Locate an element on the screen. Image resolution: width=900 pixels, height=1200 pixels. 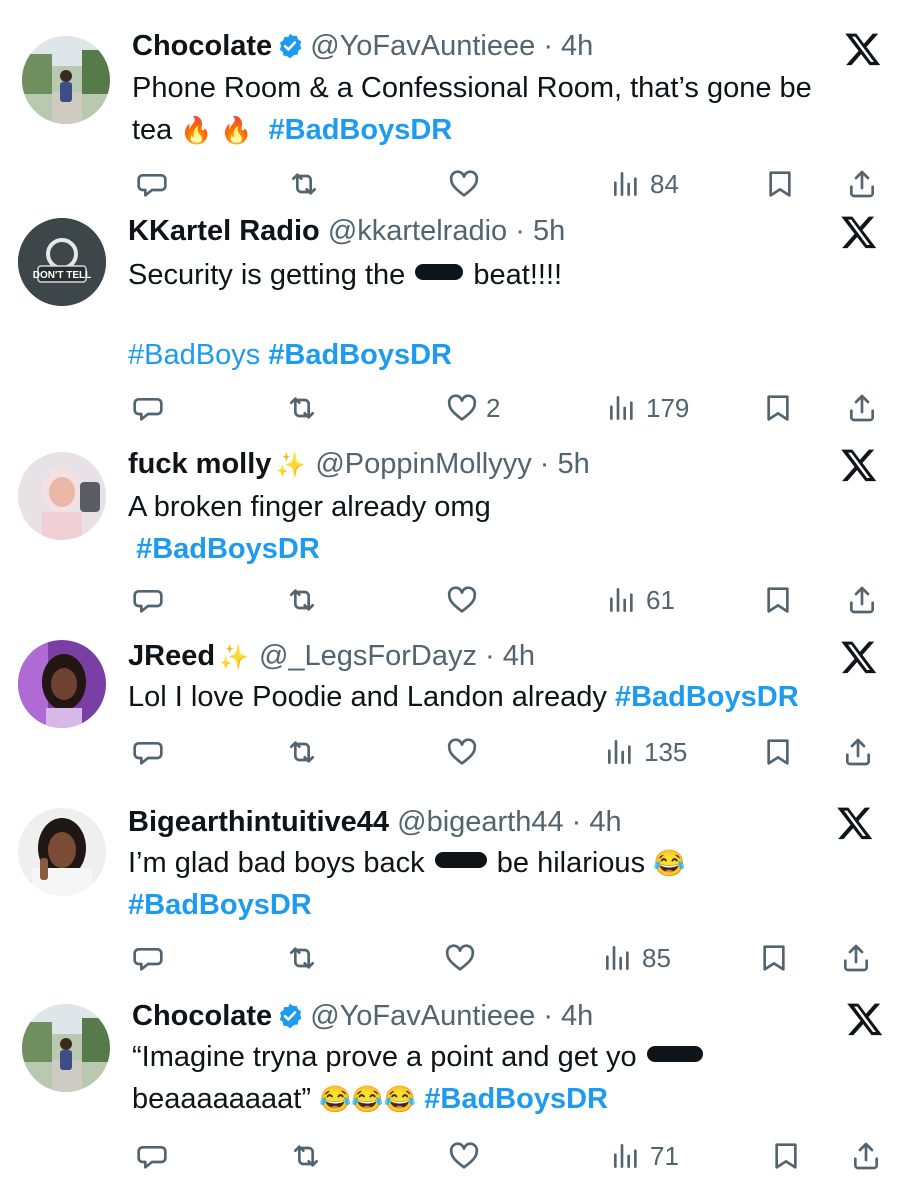
display-name: KKartel Radio is located at coordinates (224, 231).